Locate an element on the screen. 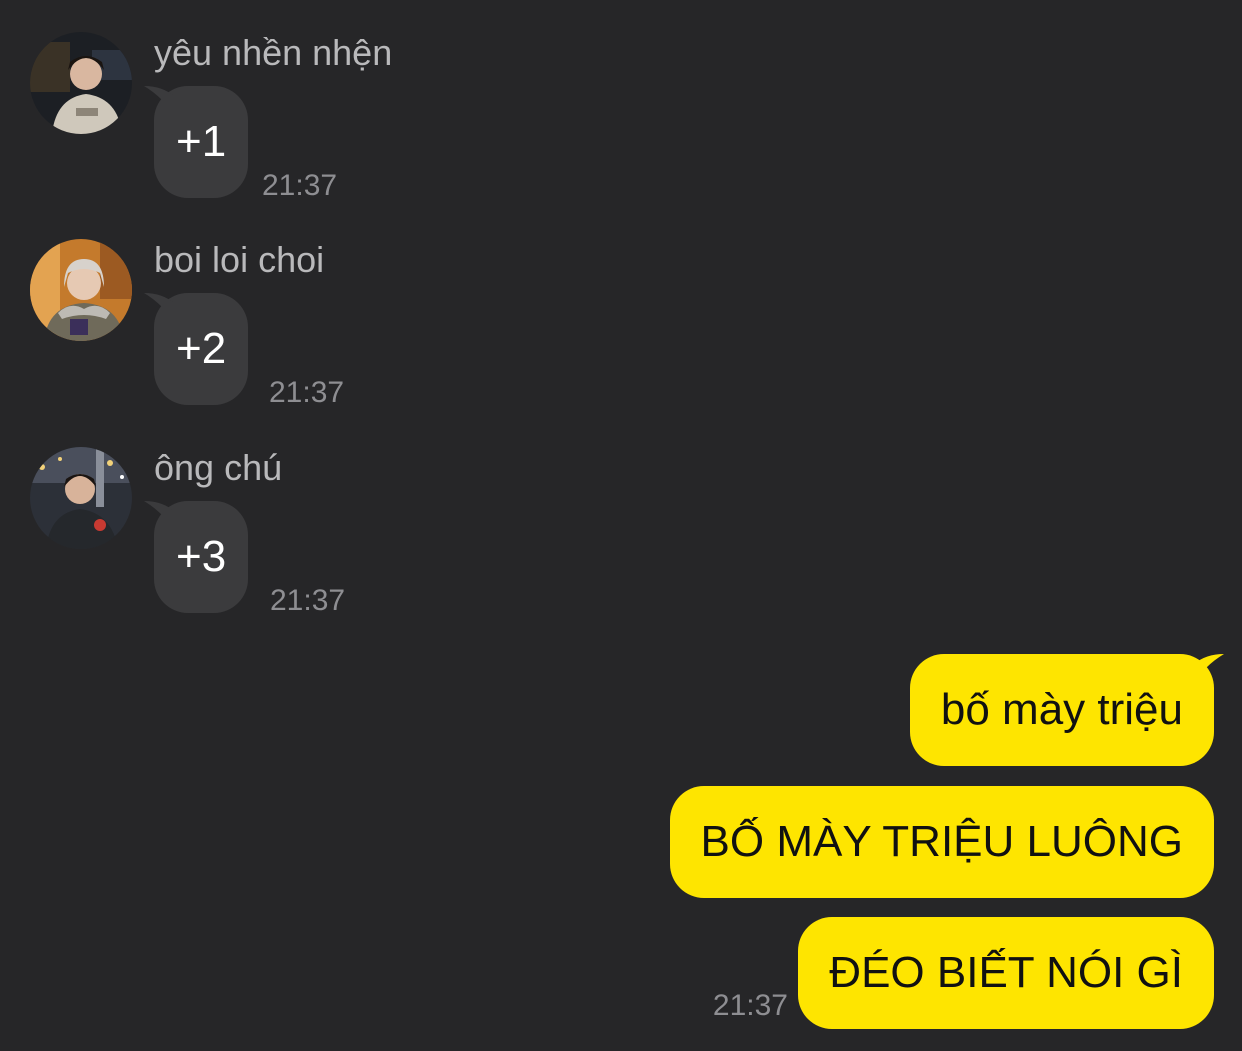 Image resolution: width=1242 pixels, height=1051 pixels. message-text: ĐÉO BIẾT NÓI GÌ is located at coordinates (1006, 972).